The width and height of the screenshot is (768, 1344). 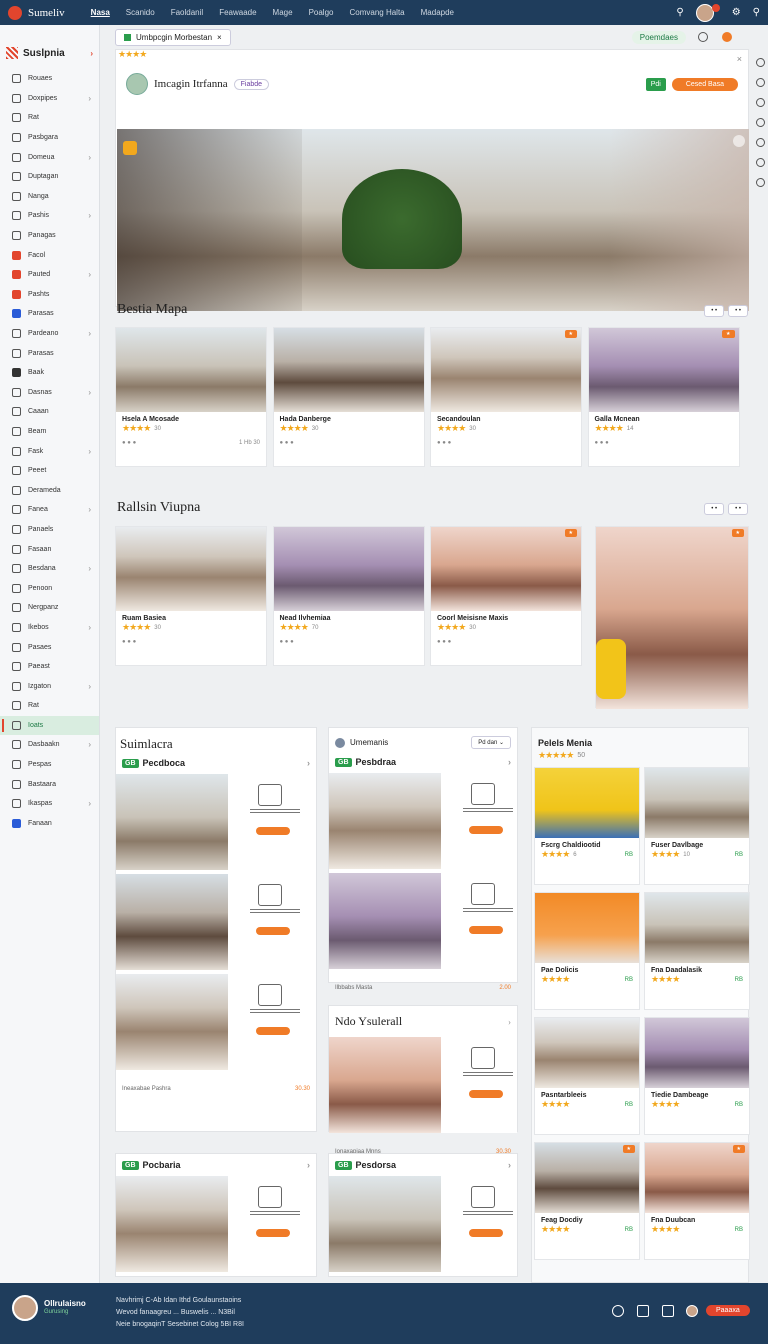 What do you see at coordinates (437, 12) in the screenshot?
I see `nav-item: Madapde` at bounding box center [437, 12].